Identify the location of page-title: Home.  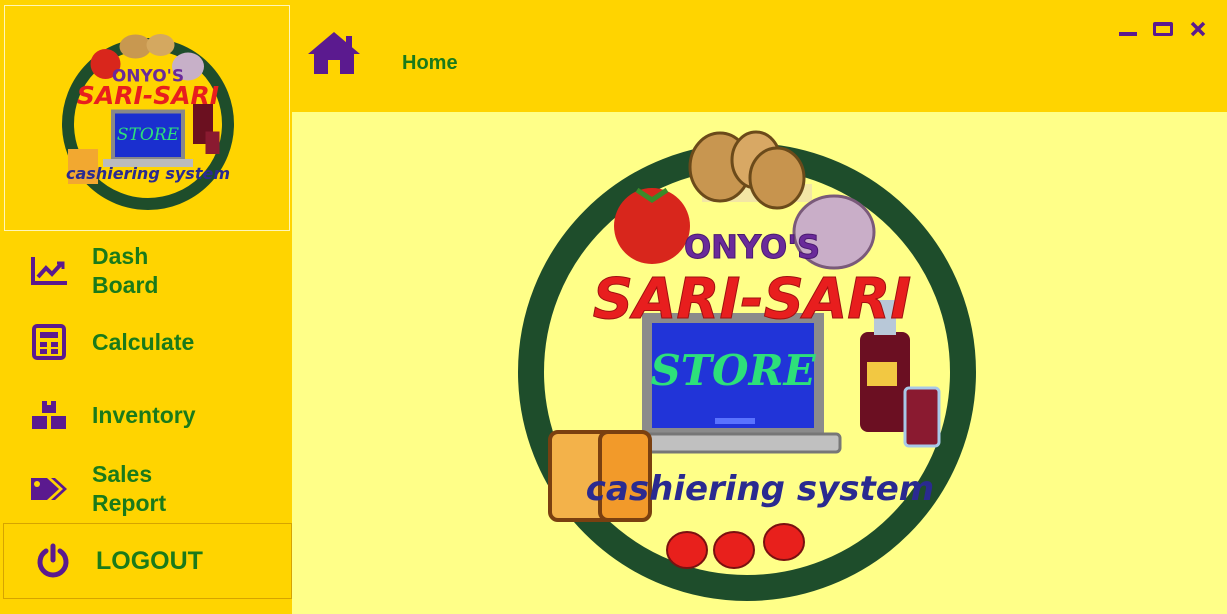
(430, 63).